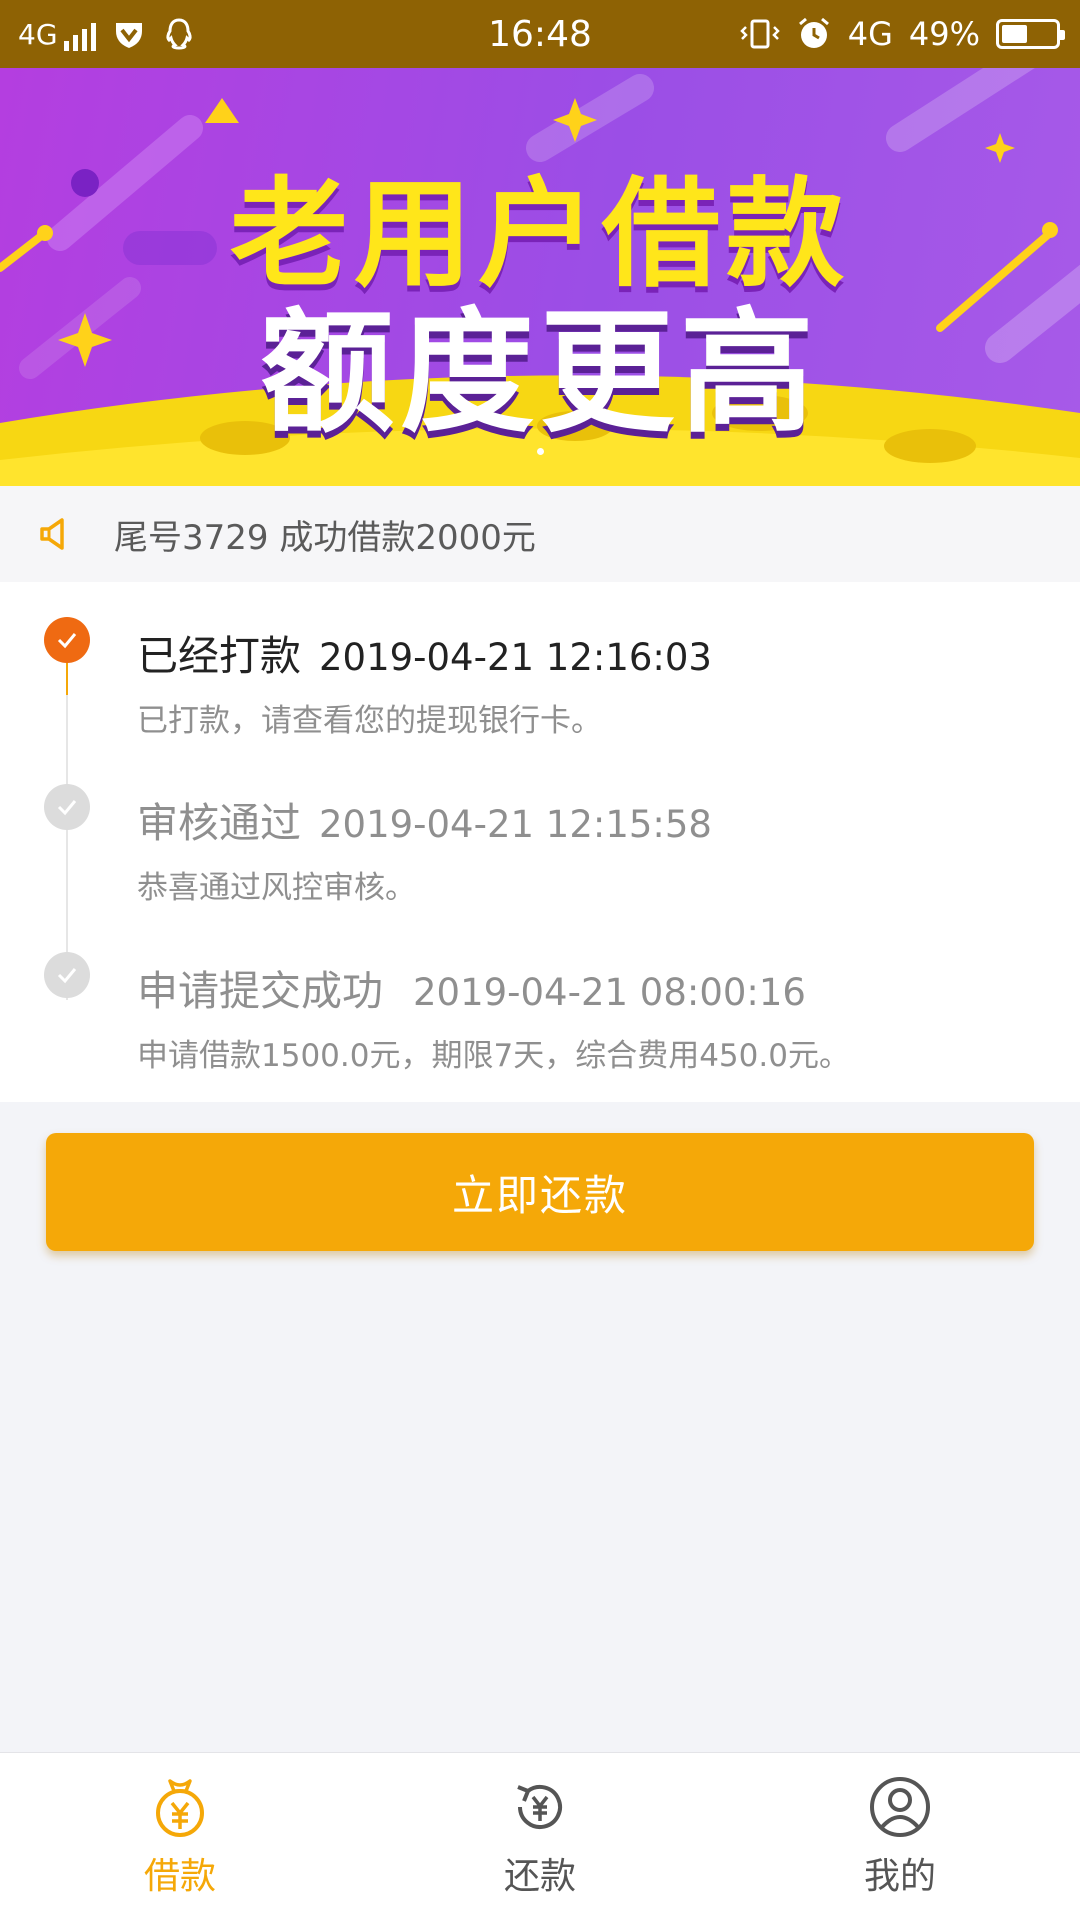  Describe the element at coordinates (369, 721) in the screenshot. I see `step-description: 已打款，请查看您的提现银行卡。` at that location.